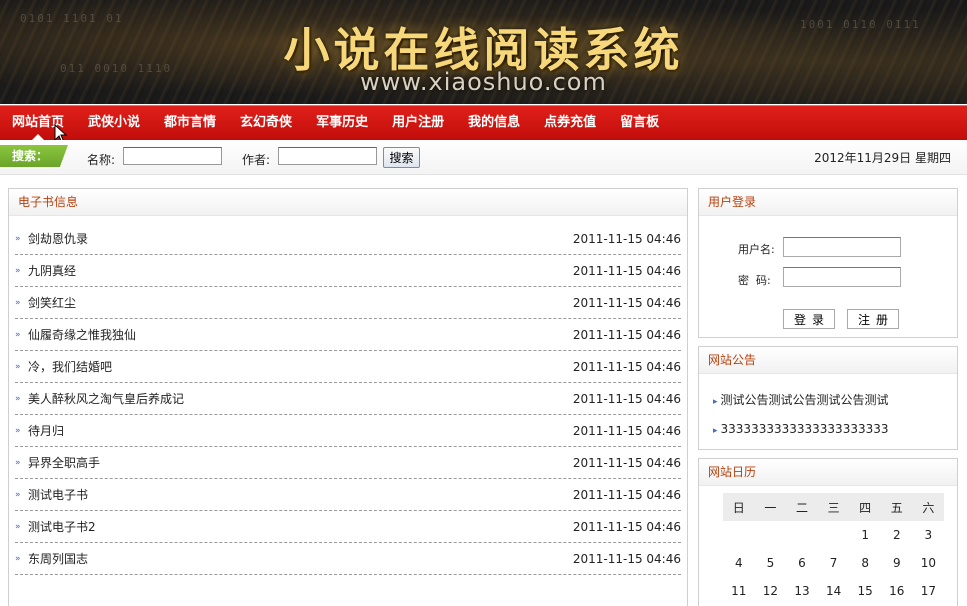 This screenshot has width=967, height=606. What do you see at coordinates (865, 507) in the screenshot?
I see `calendar-weekday: 四` at bounding box center [865, 507].